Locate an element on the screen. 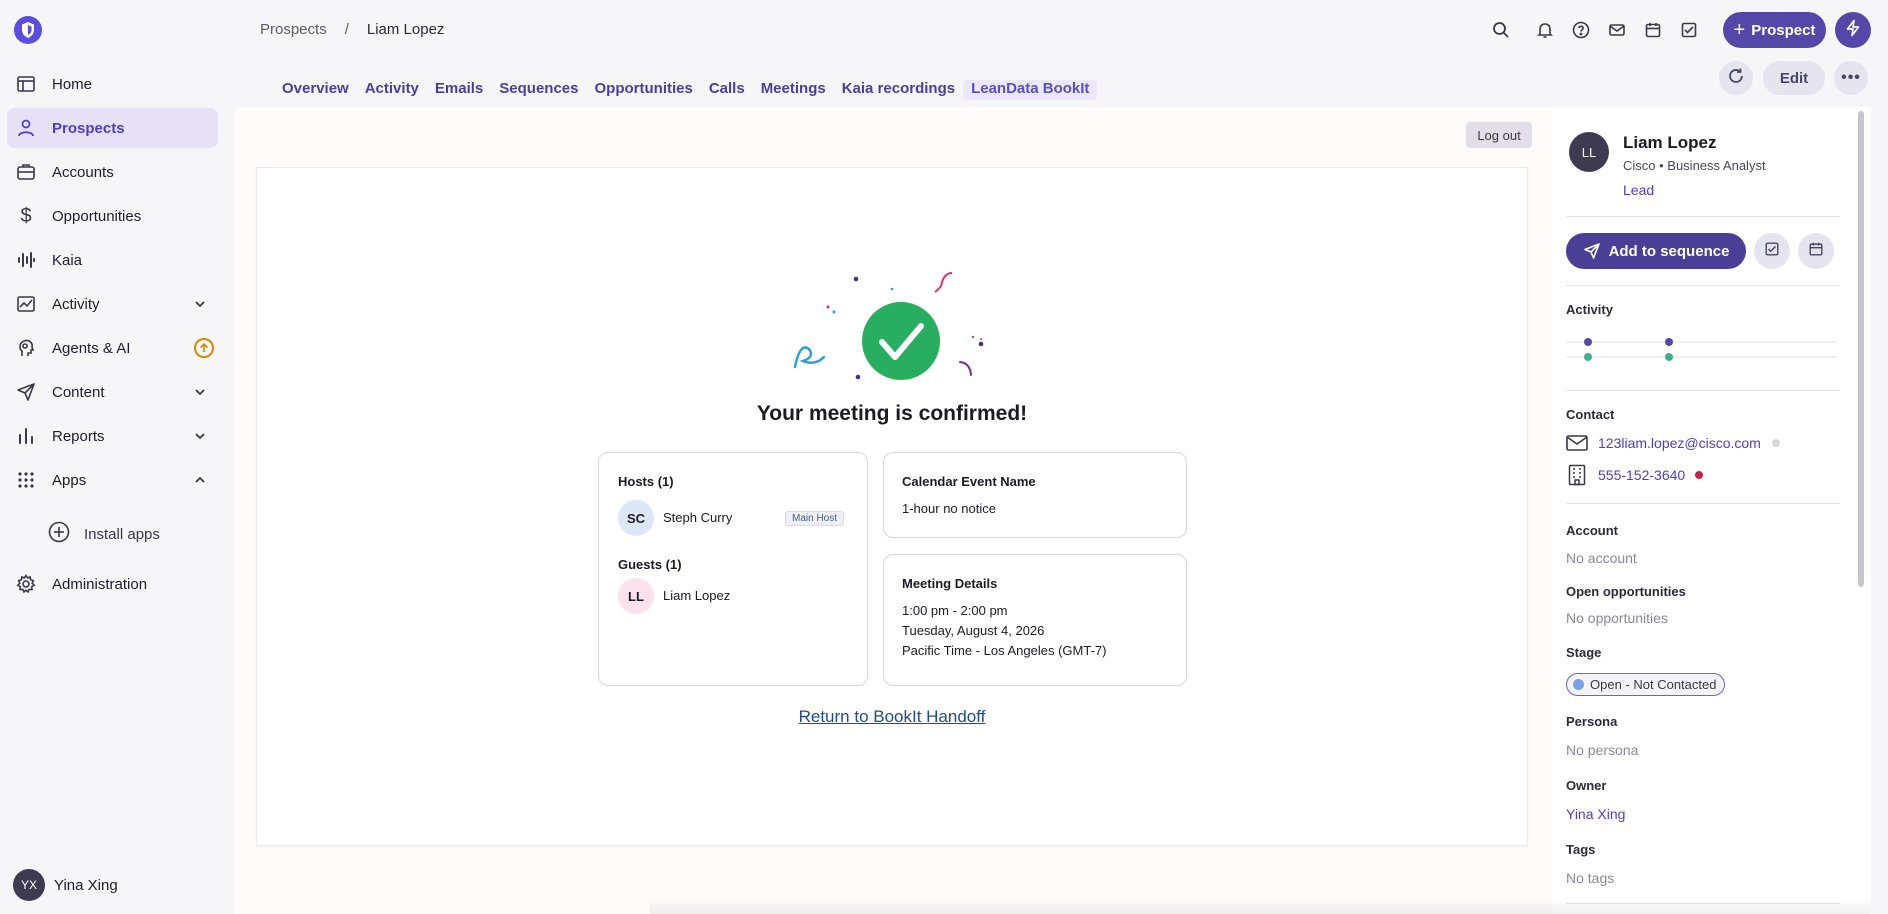 This screenshot has height=914, width=1888. activity-label: Activity is located at coordinates (1589, 309).